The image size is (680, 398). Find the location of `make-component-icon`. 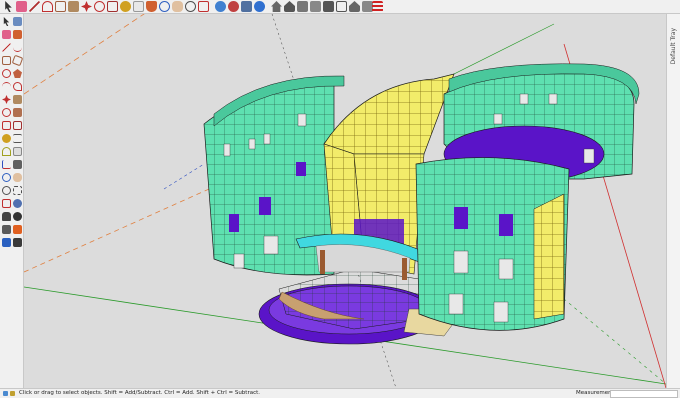

make-component-icon is located at coordinates (17, 21).